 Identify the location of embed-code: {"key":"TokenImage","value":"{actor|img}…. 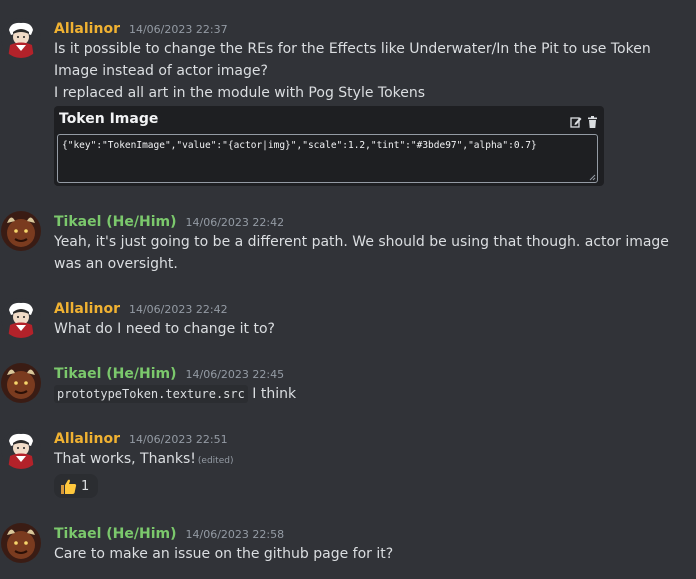
(299, 145).